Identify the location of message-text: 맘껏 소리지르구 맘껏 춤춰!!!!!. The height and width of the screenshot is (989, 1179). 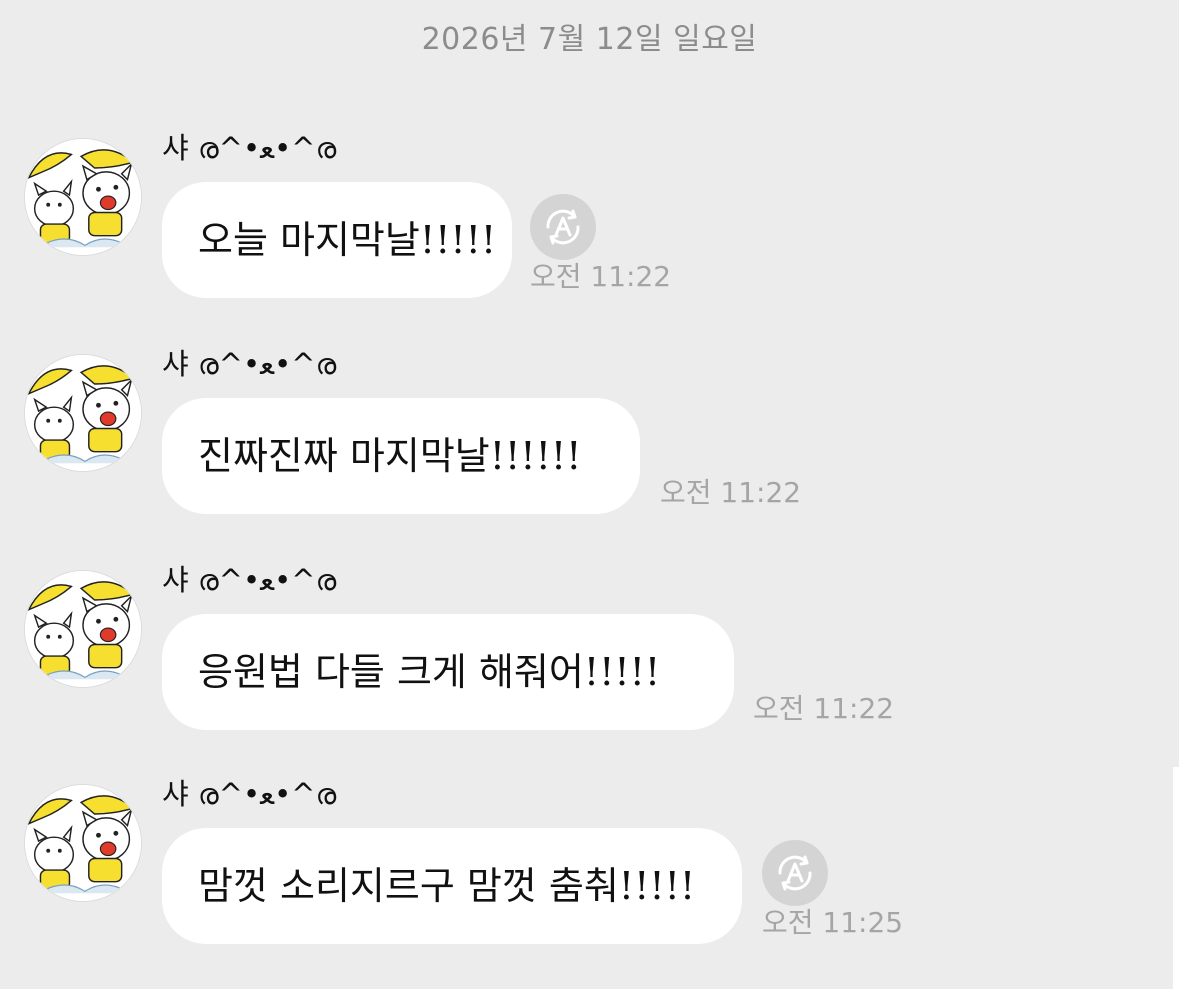
(447, 886).